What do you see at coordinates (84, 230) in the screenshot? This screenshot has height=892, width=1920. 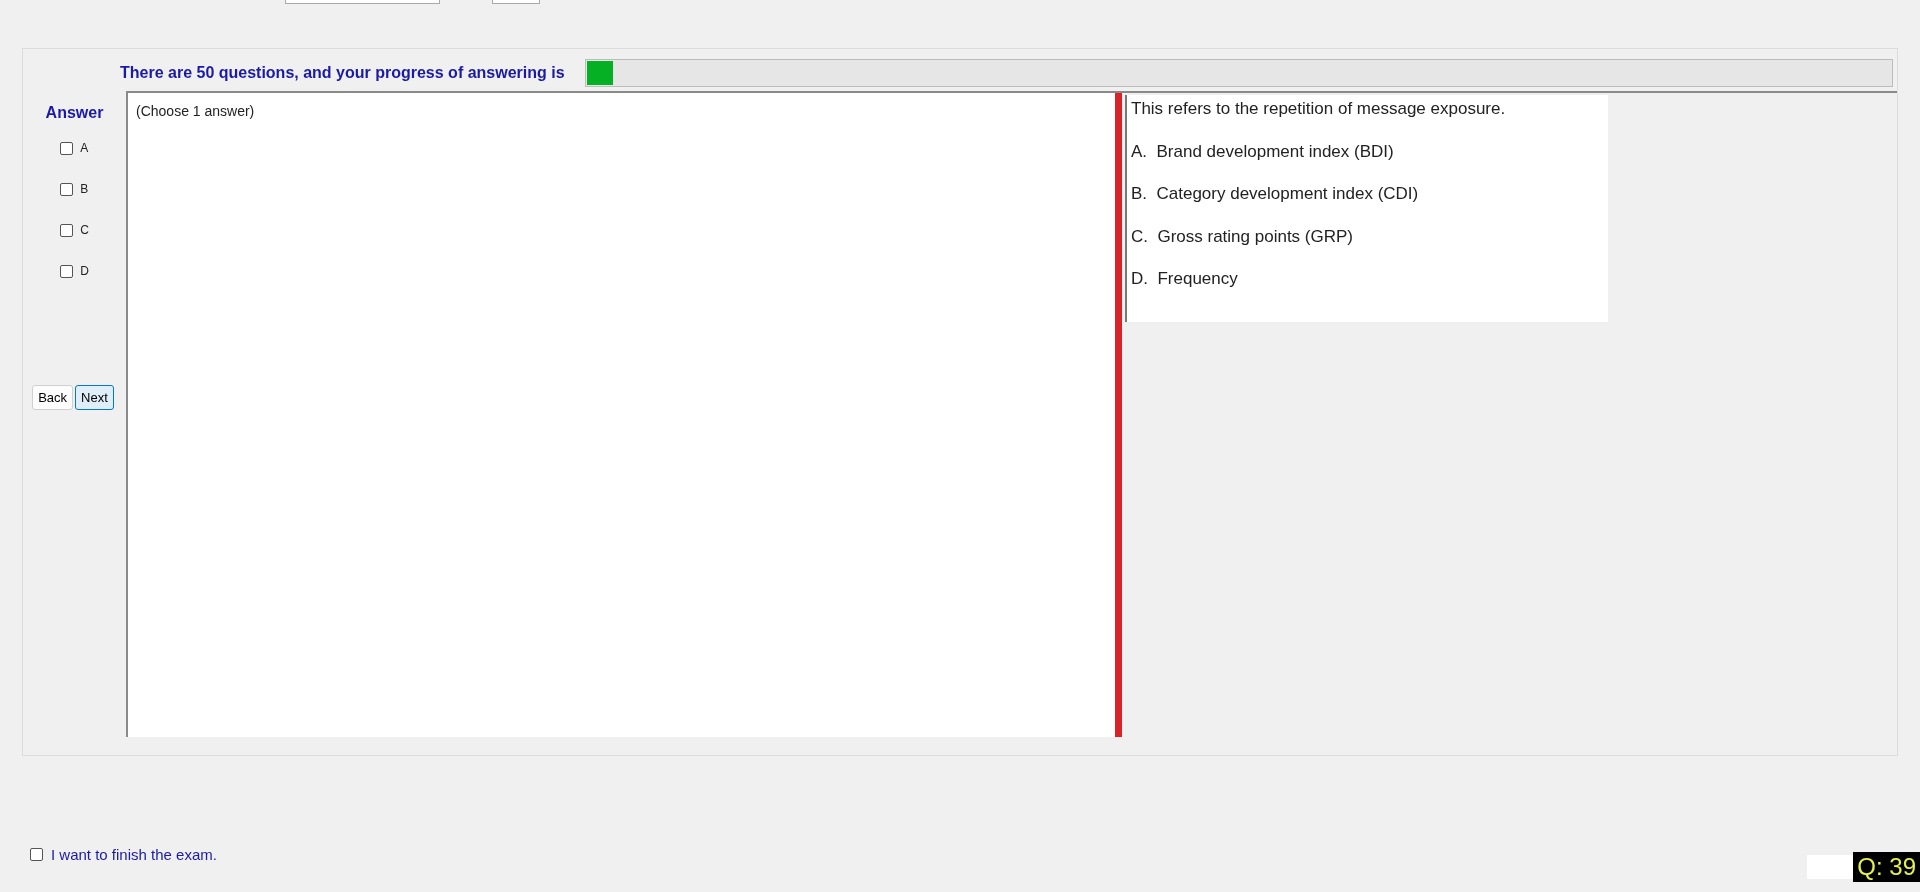 I see `option-label: C` at bounding box center [84, 230].